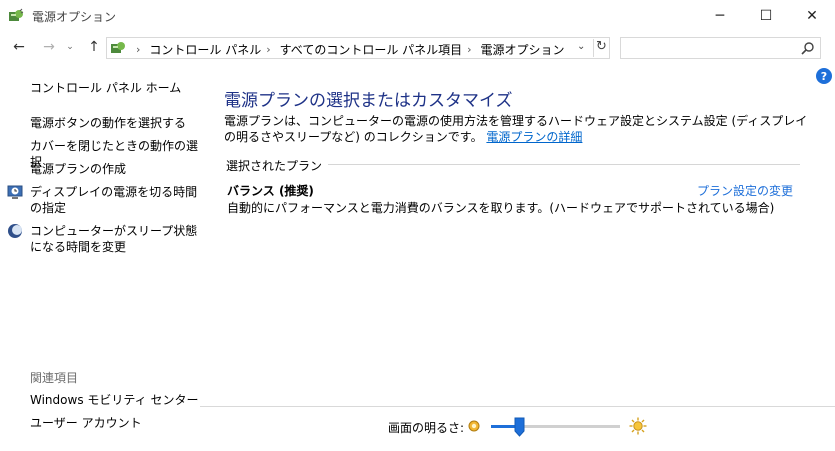 The width and height of the screenshot is (835, 451). Describe the element at coordinates (277, 165) in the screenshot. I see `selected-plan-label: 選択されたプラン` at that location.